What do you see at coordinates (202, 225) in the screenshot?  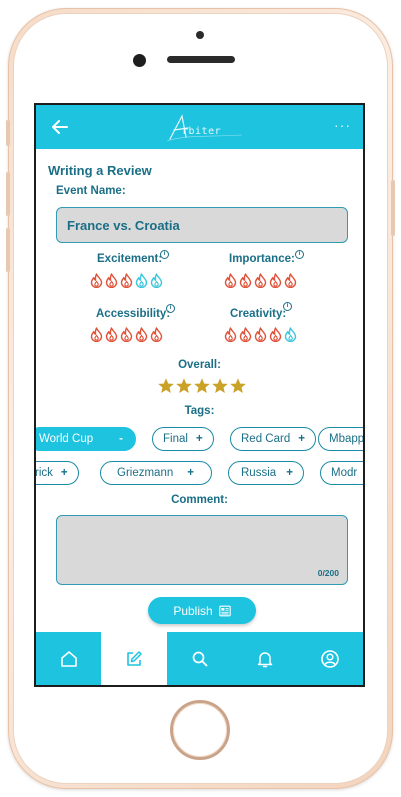 I see `event-name-field: France vs. Croatia` at bounding box center [202, 225].